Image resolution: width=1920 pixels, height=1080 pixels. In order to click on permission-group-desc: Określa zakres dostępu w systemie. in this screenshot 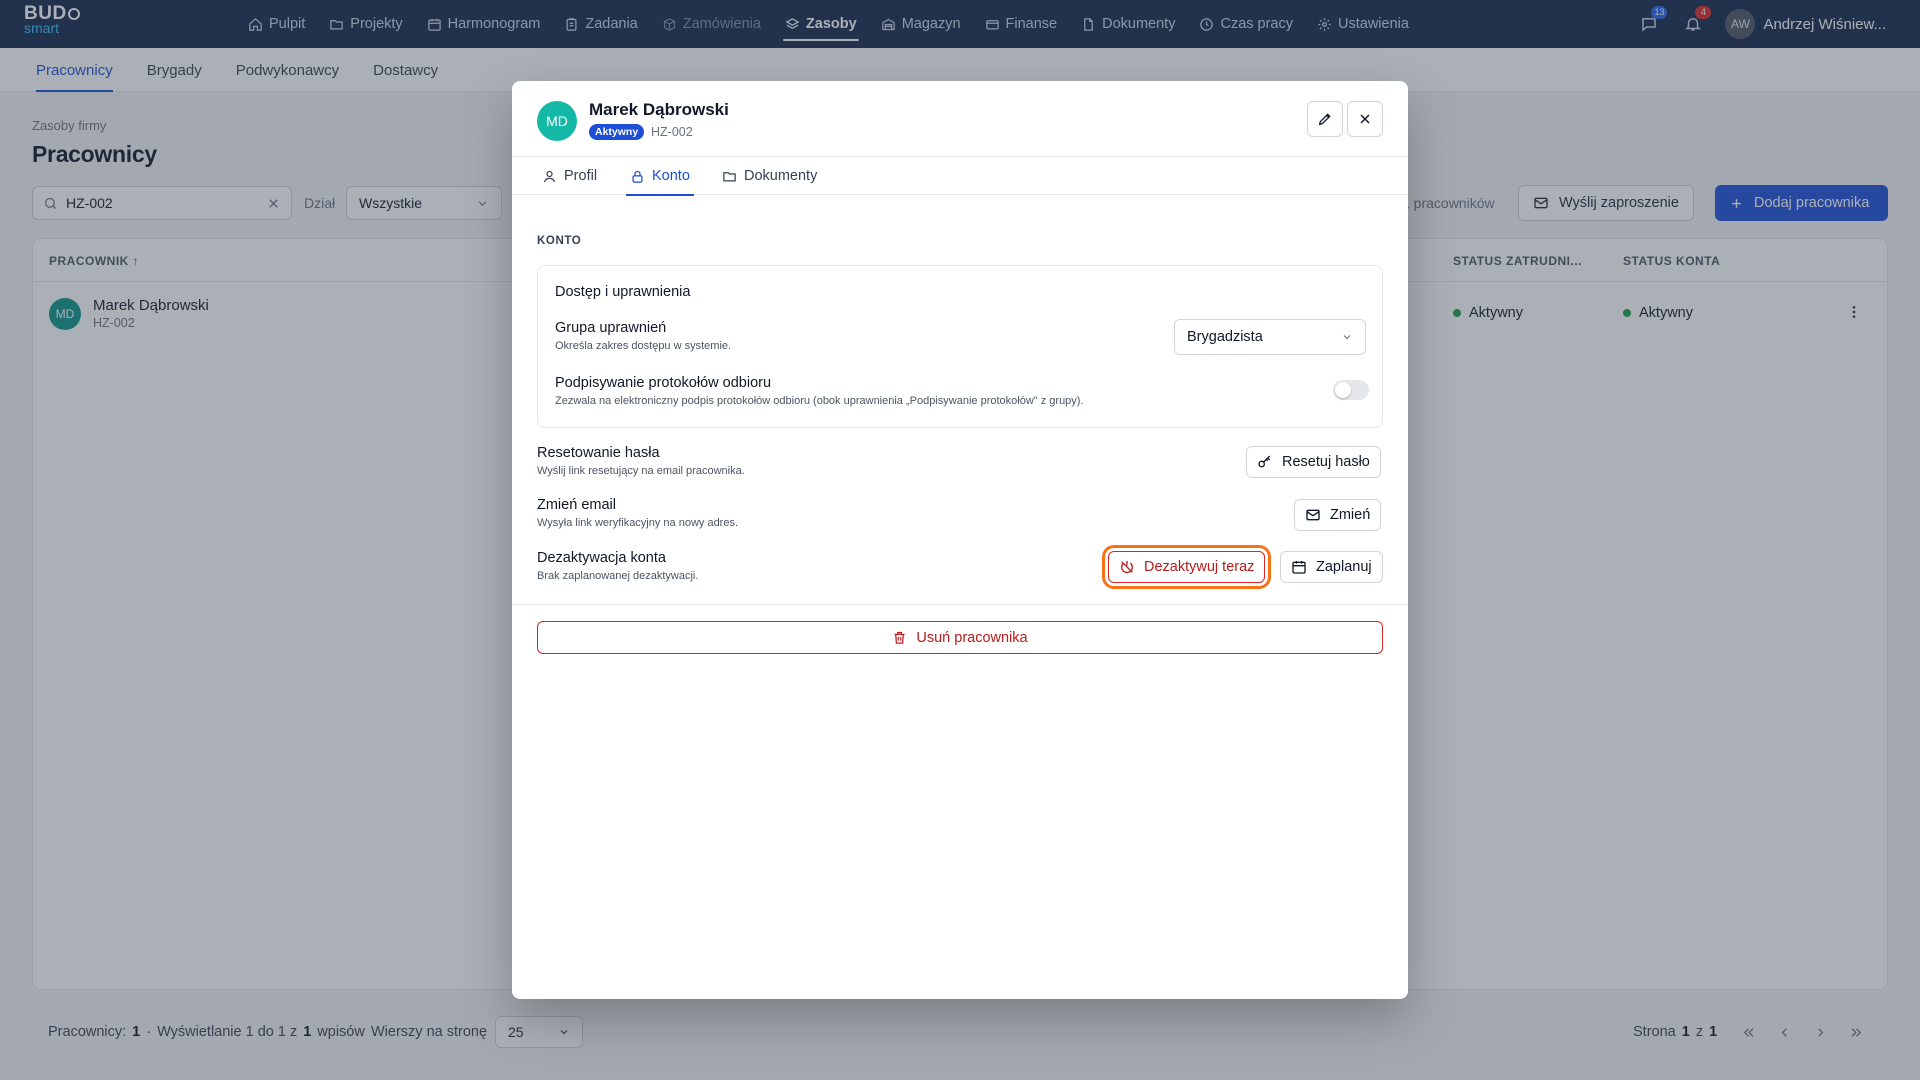, I will do `click(643, 346)`.